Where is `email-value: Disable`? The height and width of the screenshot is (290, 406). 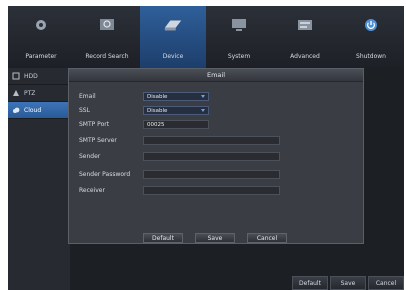
email-value: Disable is located at coordinates (157, 96).